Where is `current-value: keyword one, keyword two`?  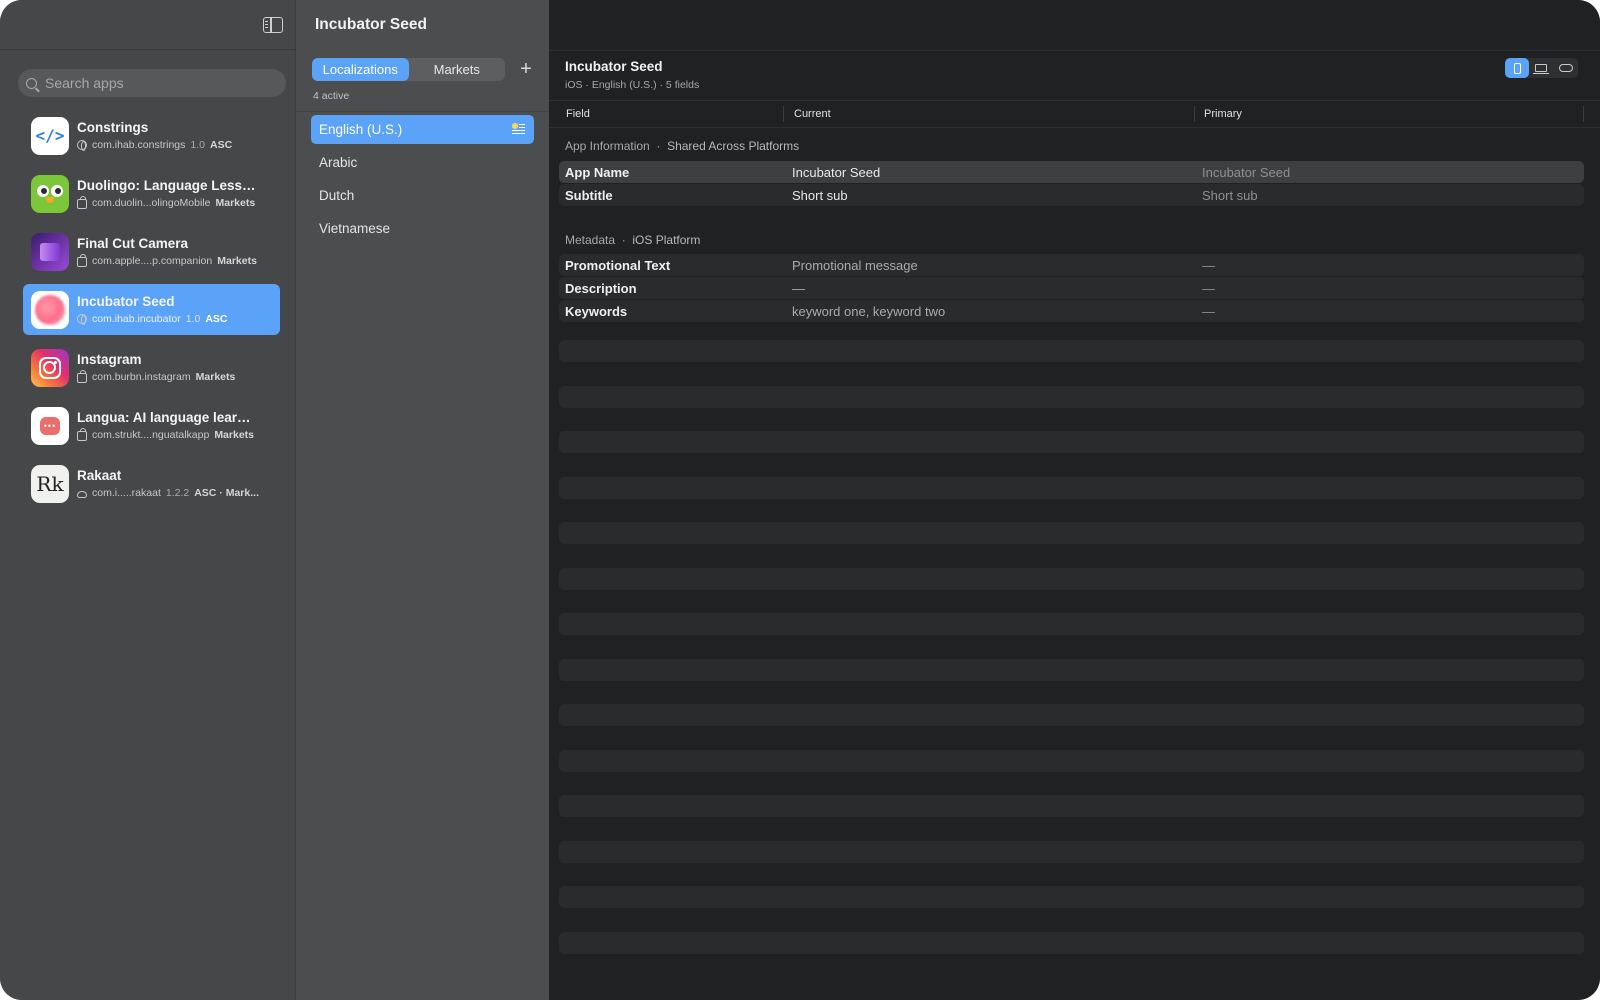 current-value: keyword one, keyword two is located at coordinates (868, 311).